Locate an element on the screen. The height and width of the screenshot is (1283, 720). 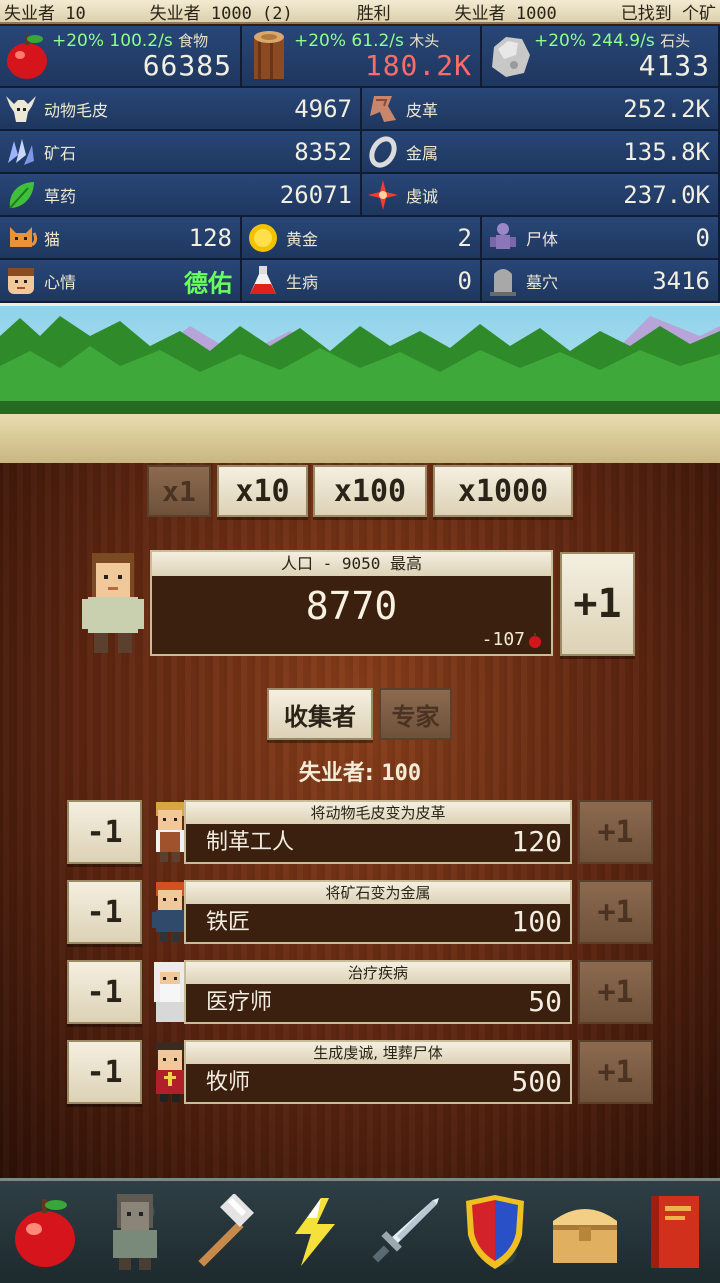
unemployed-line: 失业者: 100 is located at coordinates (360, 771).